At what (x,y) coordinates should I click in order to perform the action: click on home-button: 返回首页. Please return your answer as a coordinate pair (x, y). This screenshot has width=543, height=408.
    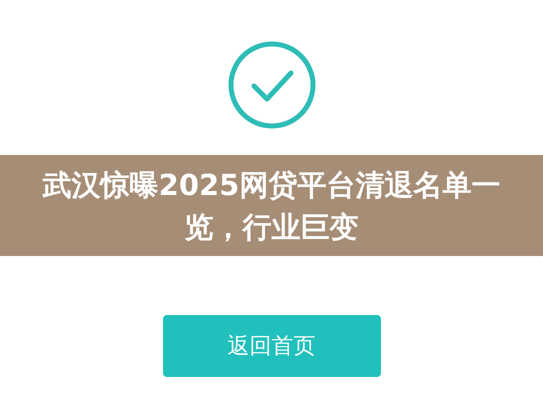
    Looking at the image, I should click on (271, 346).